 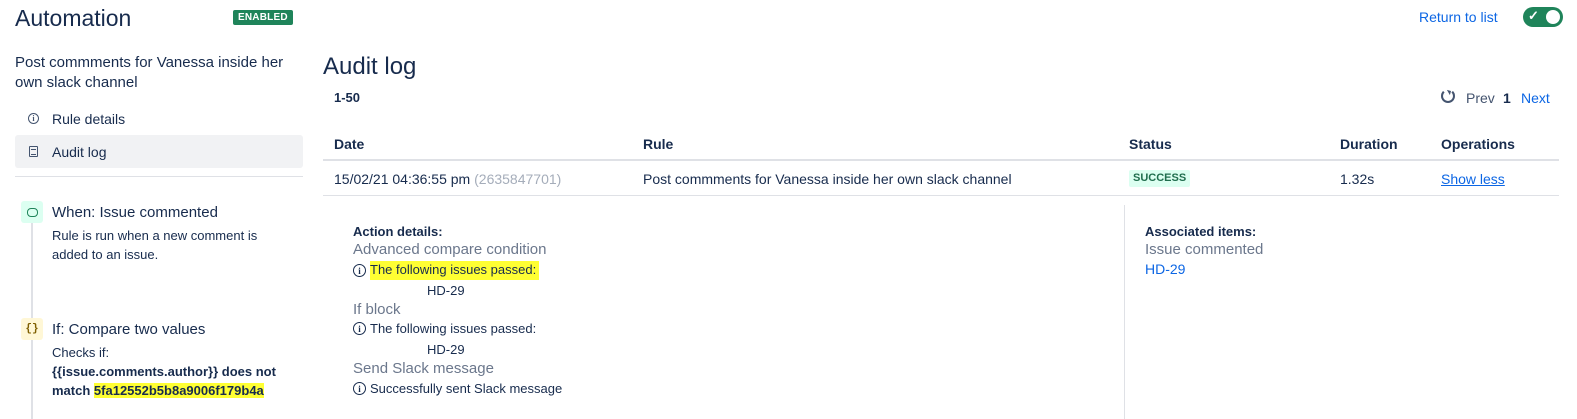 What do you see at coordinates (159, 176) in the screenshot?
I see `divider` at bounding box center [159, 176].